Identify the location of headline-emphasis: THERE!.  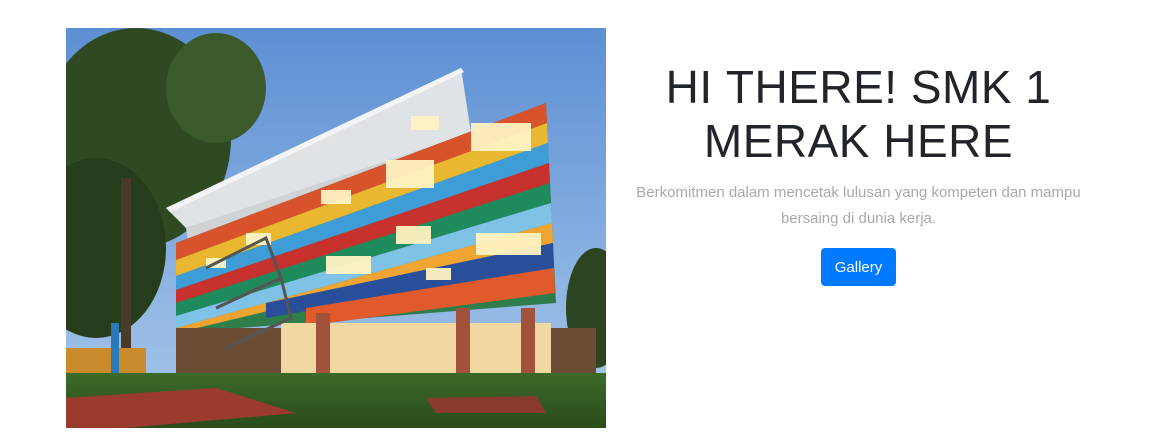
(811, 87).